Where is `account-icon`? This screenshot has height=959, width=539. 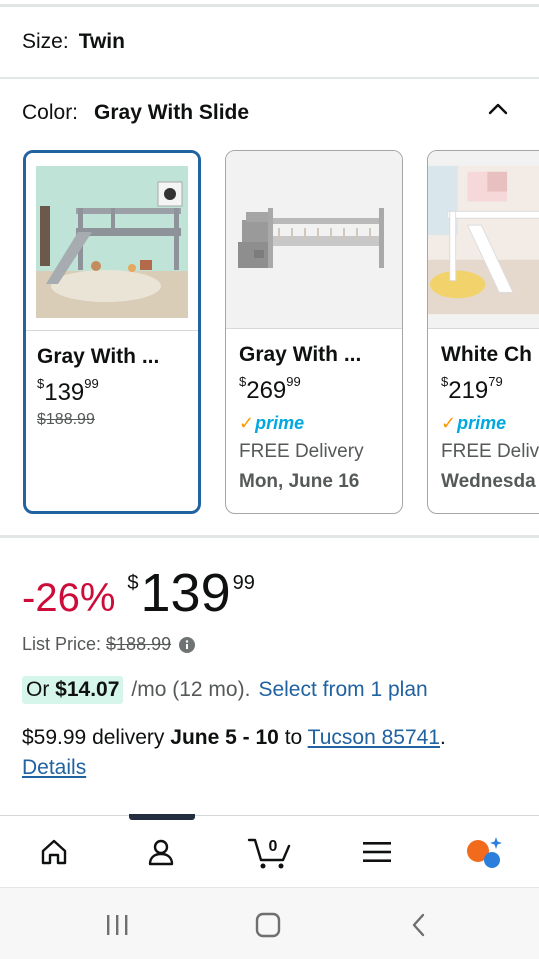
account-icon is located at coordinates (161, 852).